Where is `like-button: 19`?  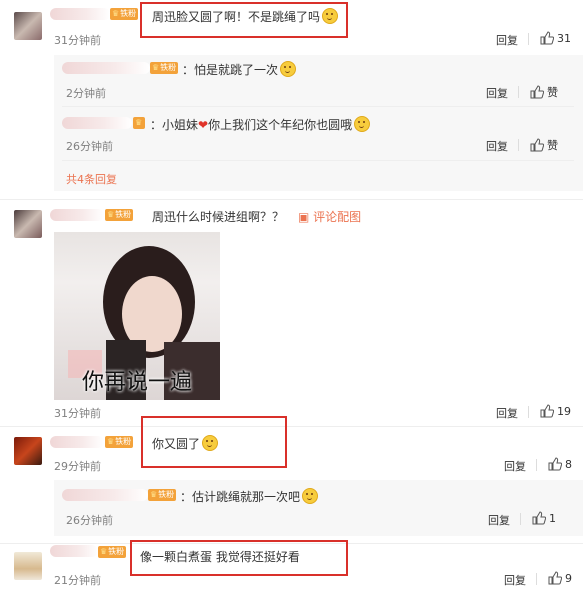 like-button: 19 is located at coordinates (555, 411).